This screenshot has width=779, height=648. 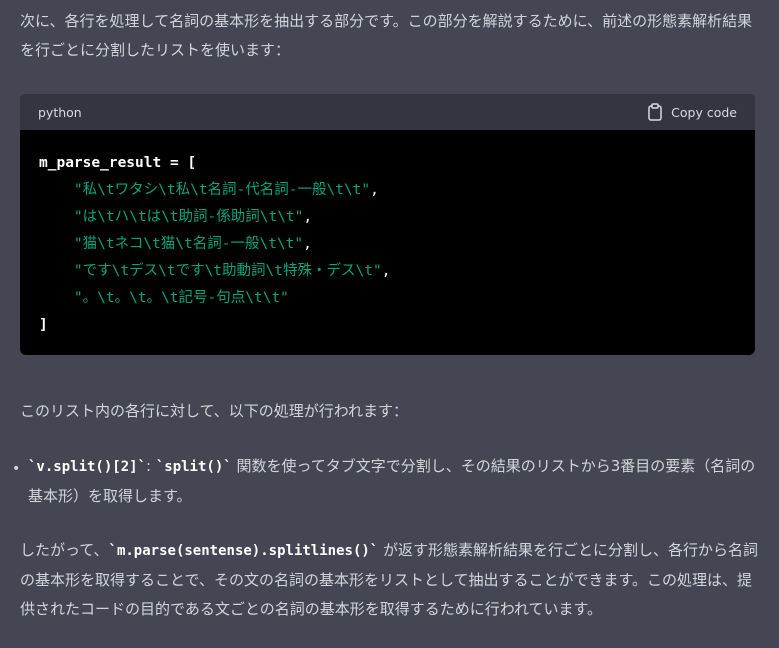 I want to click on code-line: "。\t。\t。\t記号-句点\t\t", so click(x=387, y=298).